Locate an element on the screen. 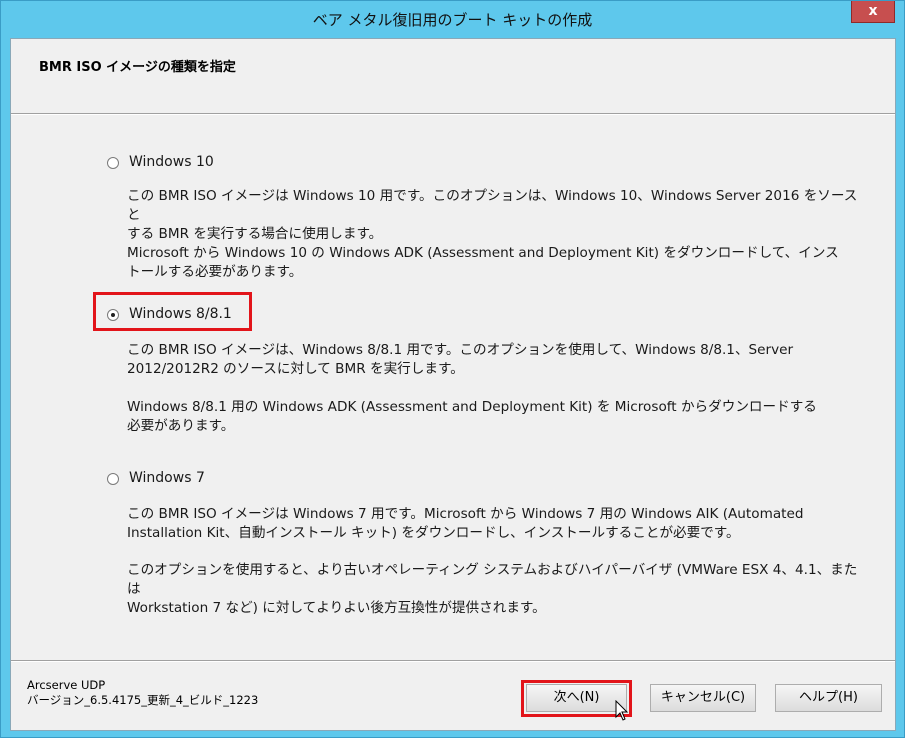 This screenshot has height=738, width=905. title-bar: ベア メタル復旧用のブート キットの作成 x is located at coordinates (452, 19).